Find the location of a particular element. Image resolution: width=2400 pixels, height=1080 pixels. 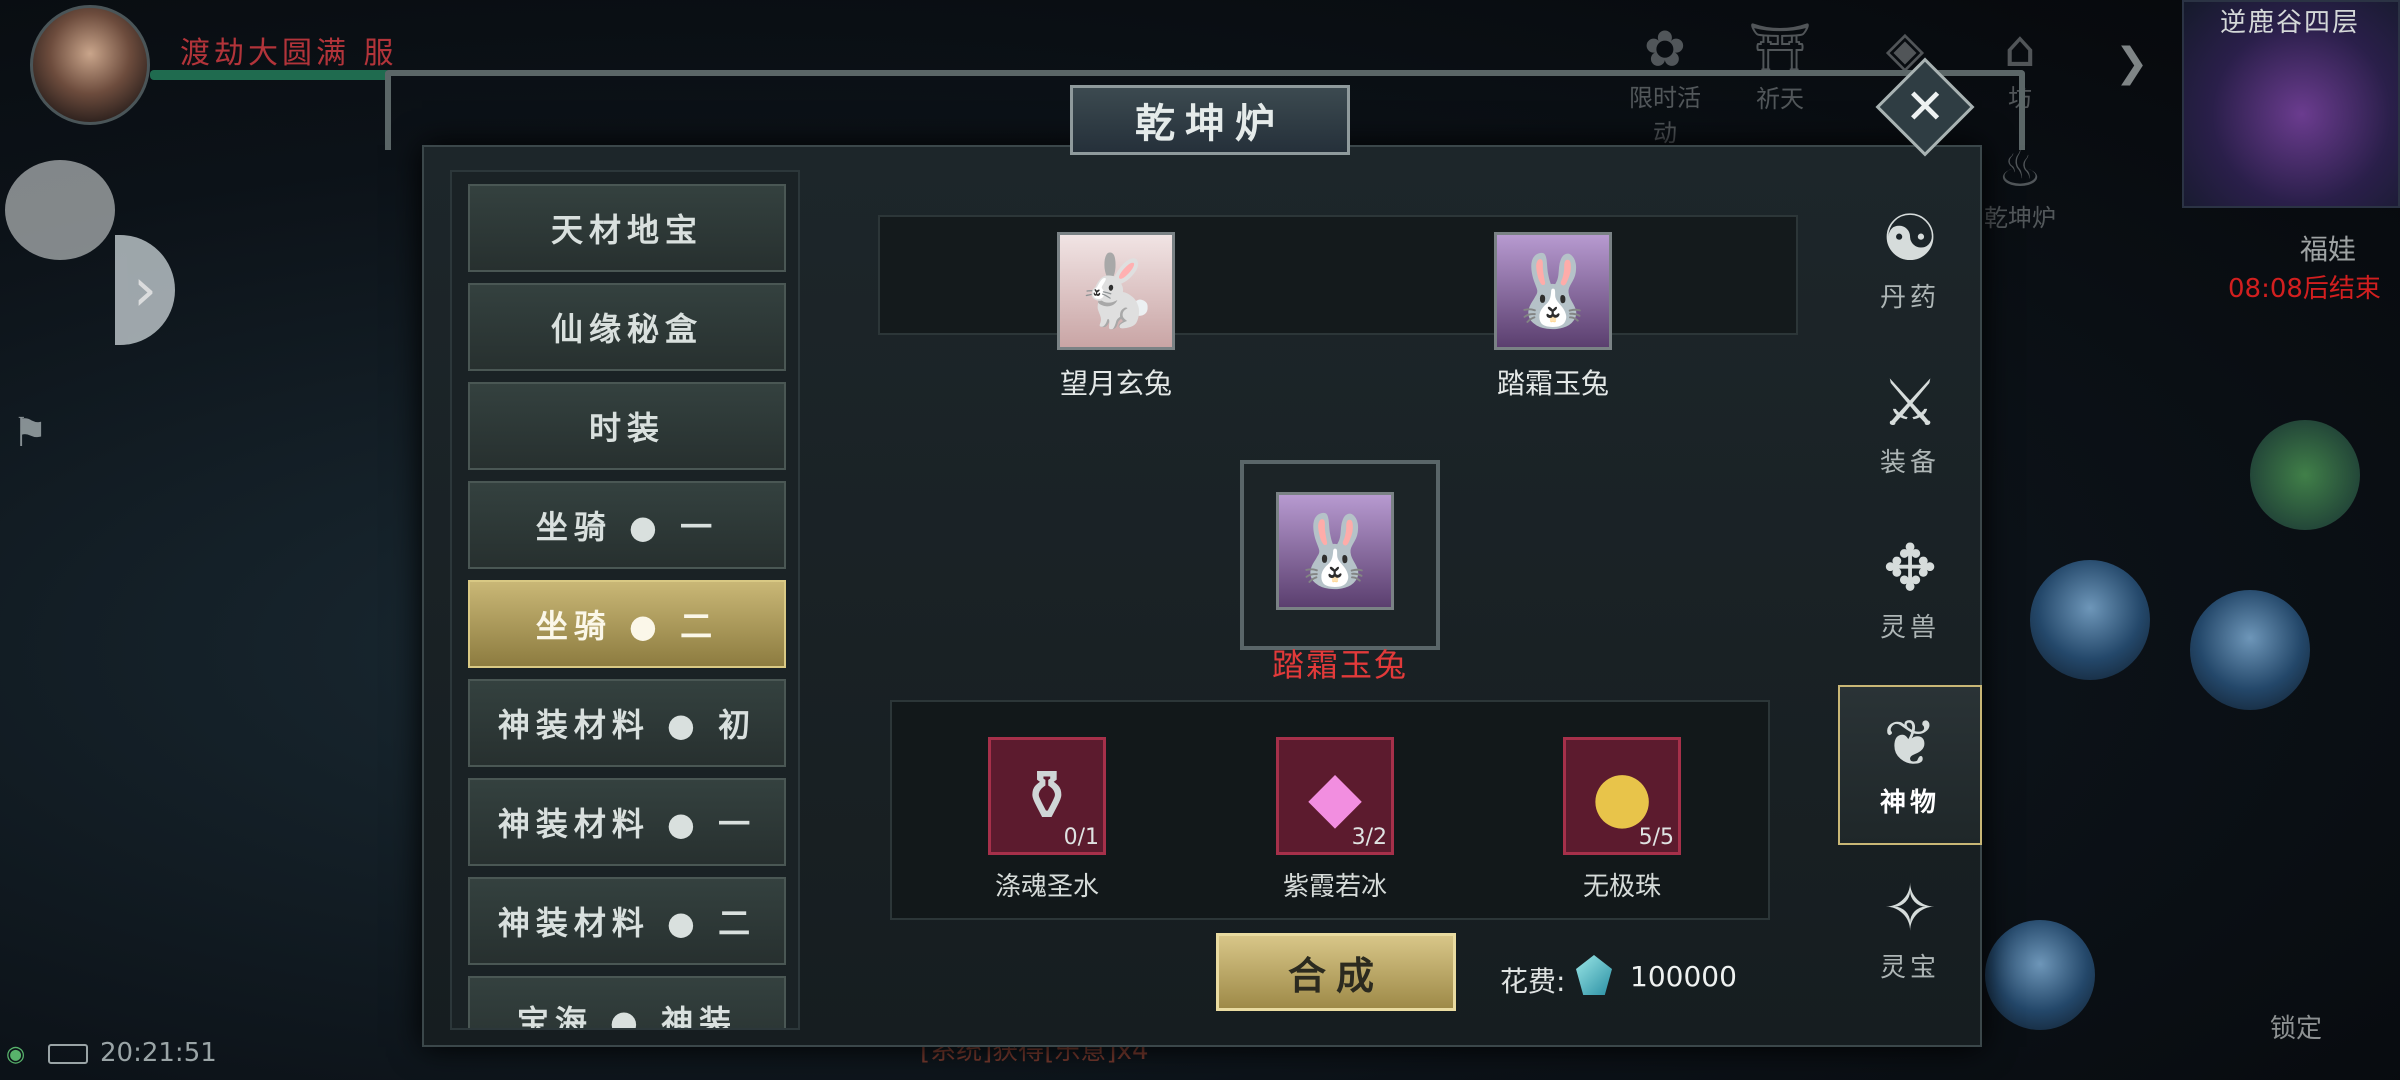

cost-label: 花费: is located at coordinates (1533, 981).